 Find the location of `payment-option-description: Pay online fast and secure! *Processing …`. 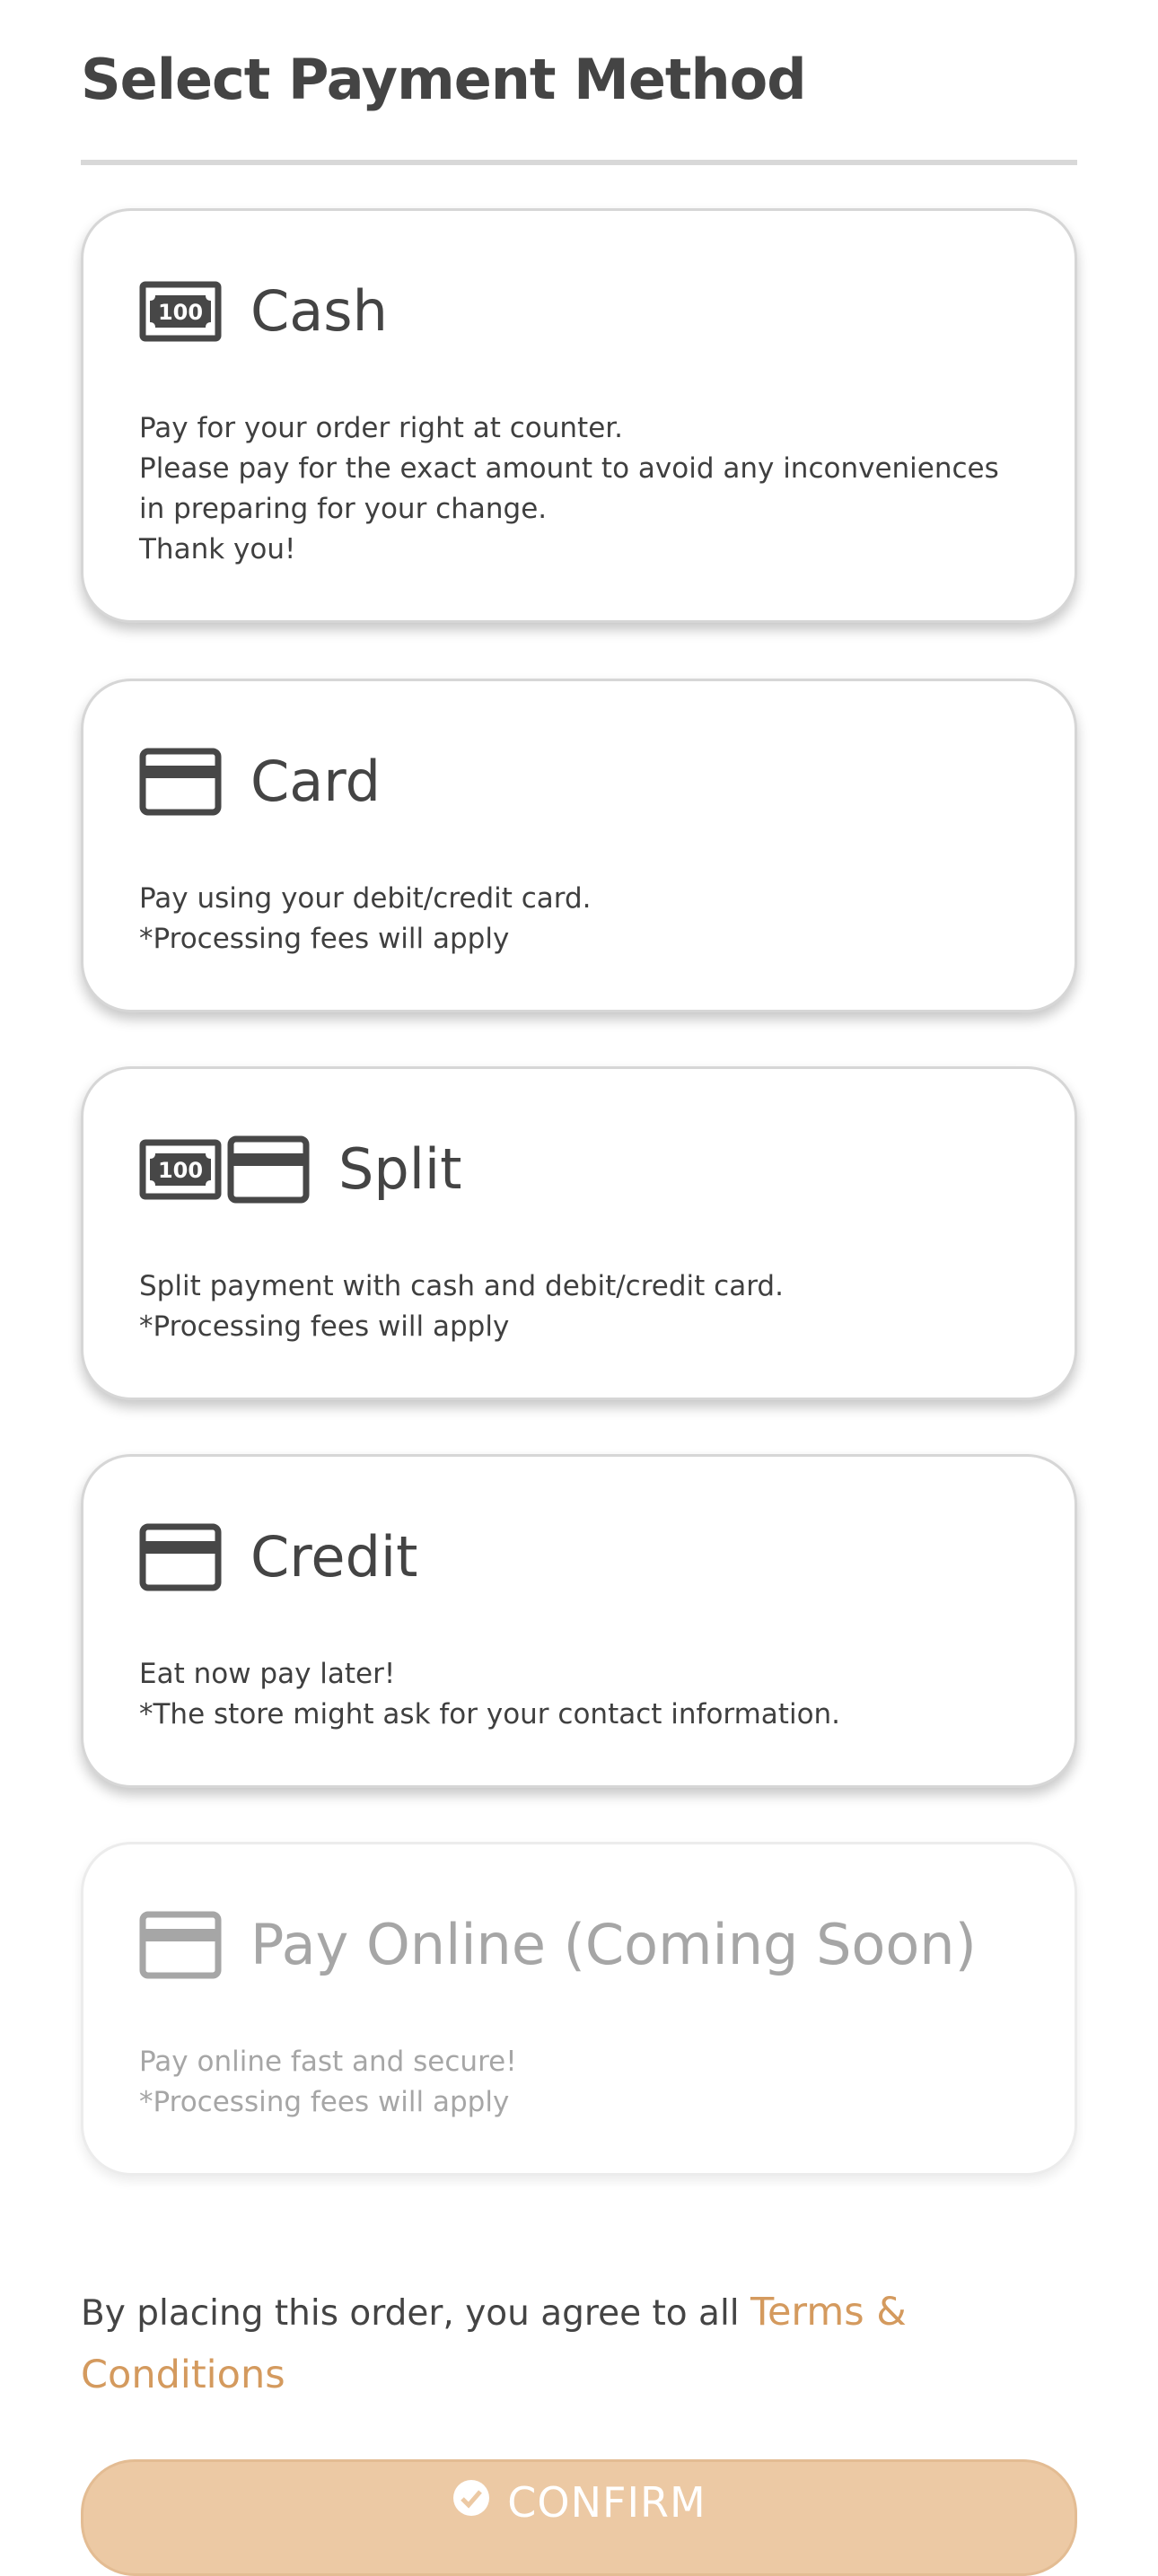

payment-option-description: Pay online fast and secure! *Processing … is located at coordinates (328, 2082).